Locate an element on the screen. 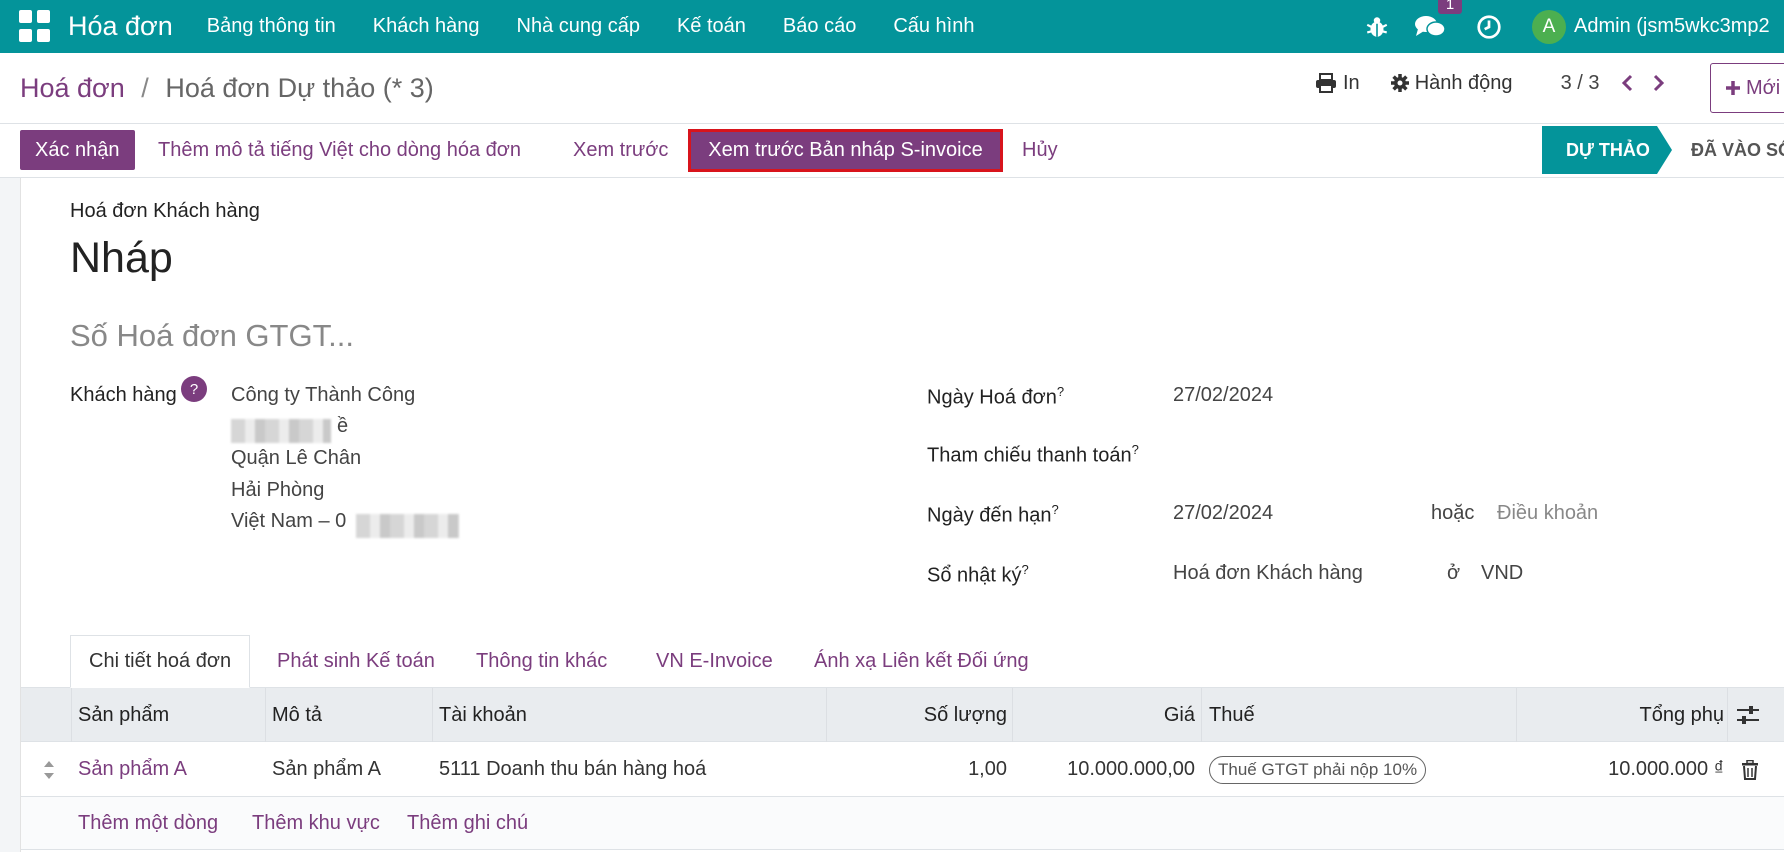  blurred-address-line is located at coordinates (281, 431).